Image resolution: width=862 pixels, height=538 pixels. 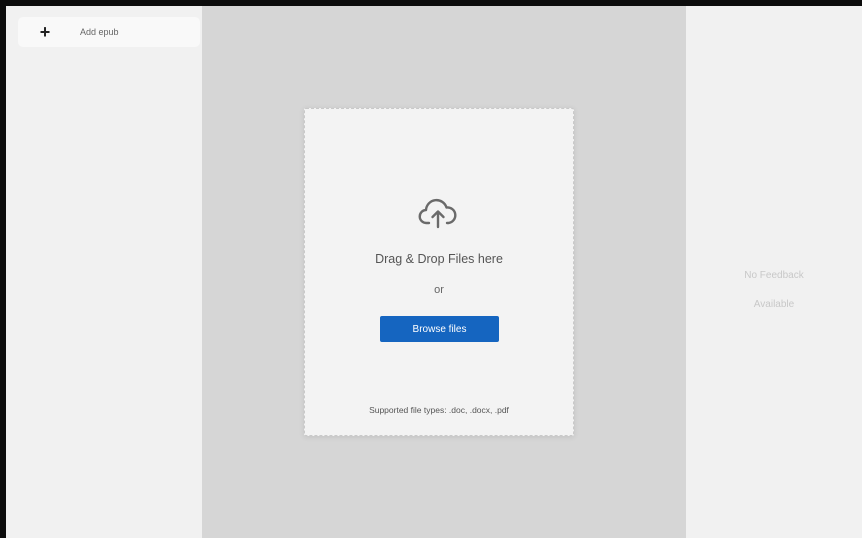 What do you see at coordinates (774, 304) in the screenshot?
I see `no-feedback-line2: Available` at bounding box center [774, 304].